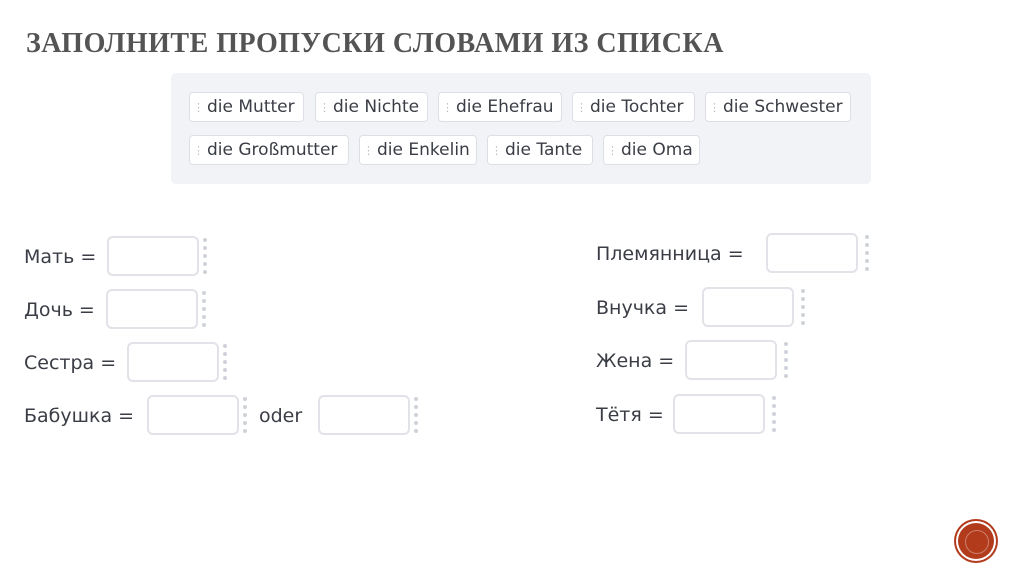 This screenshot has width=1024, height=576. I want to click on word-chip-die-tante: ⋮ die Tante, so click(540, 150).